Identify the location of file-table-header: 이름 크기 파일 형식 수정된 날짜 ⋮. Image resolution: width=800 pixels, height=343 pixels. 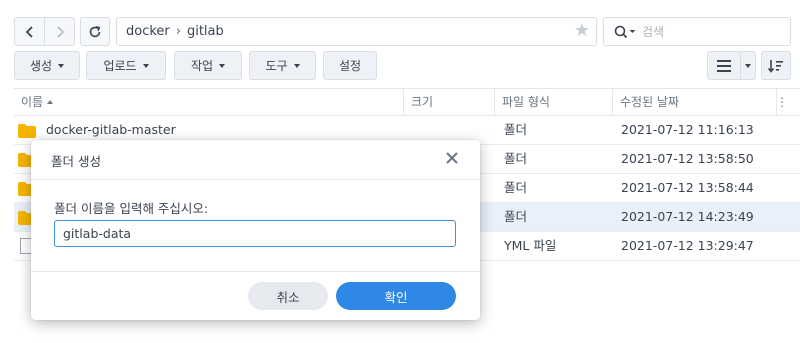
(407, 102).